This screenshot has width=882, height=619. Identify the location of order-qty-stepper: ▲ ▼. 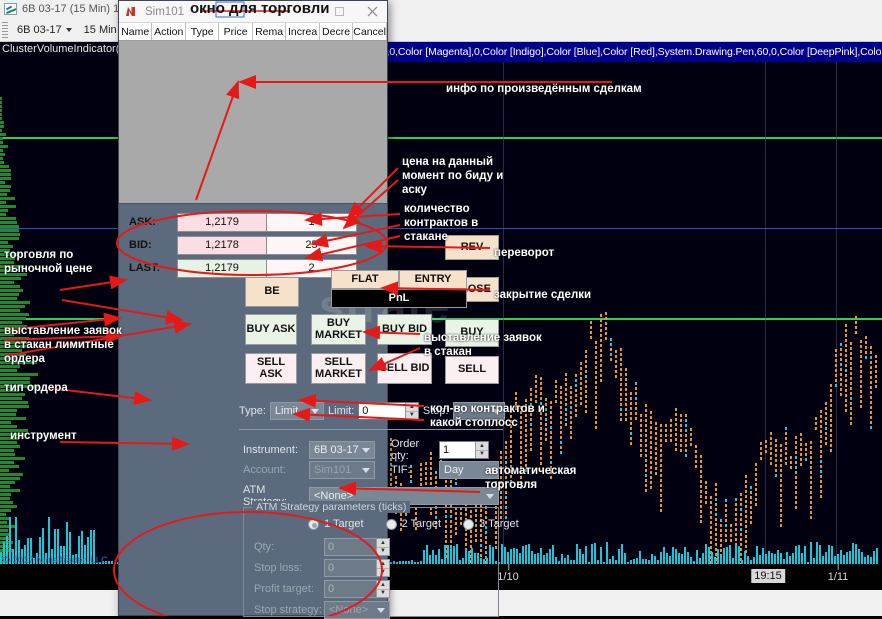
(481, 450).